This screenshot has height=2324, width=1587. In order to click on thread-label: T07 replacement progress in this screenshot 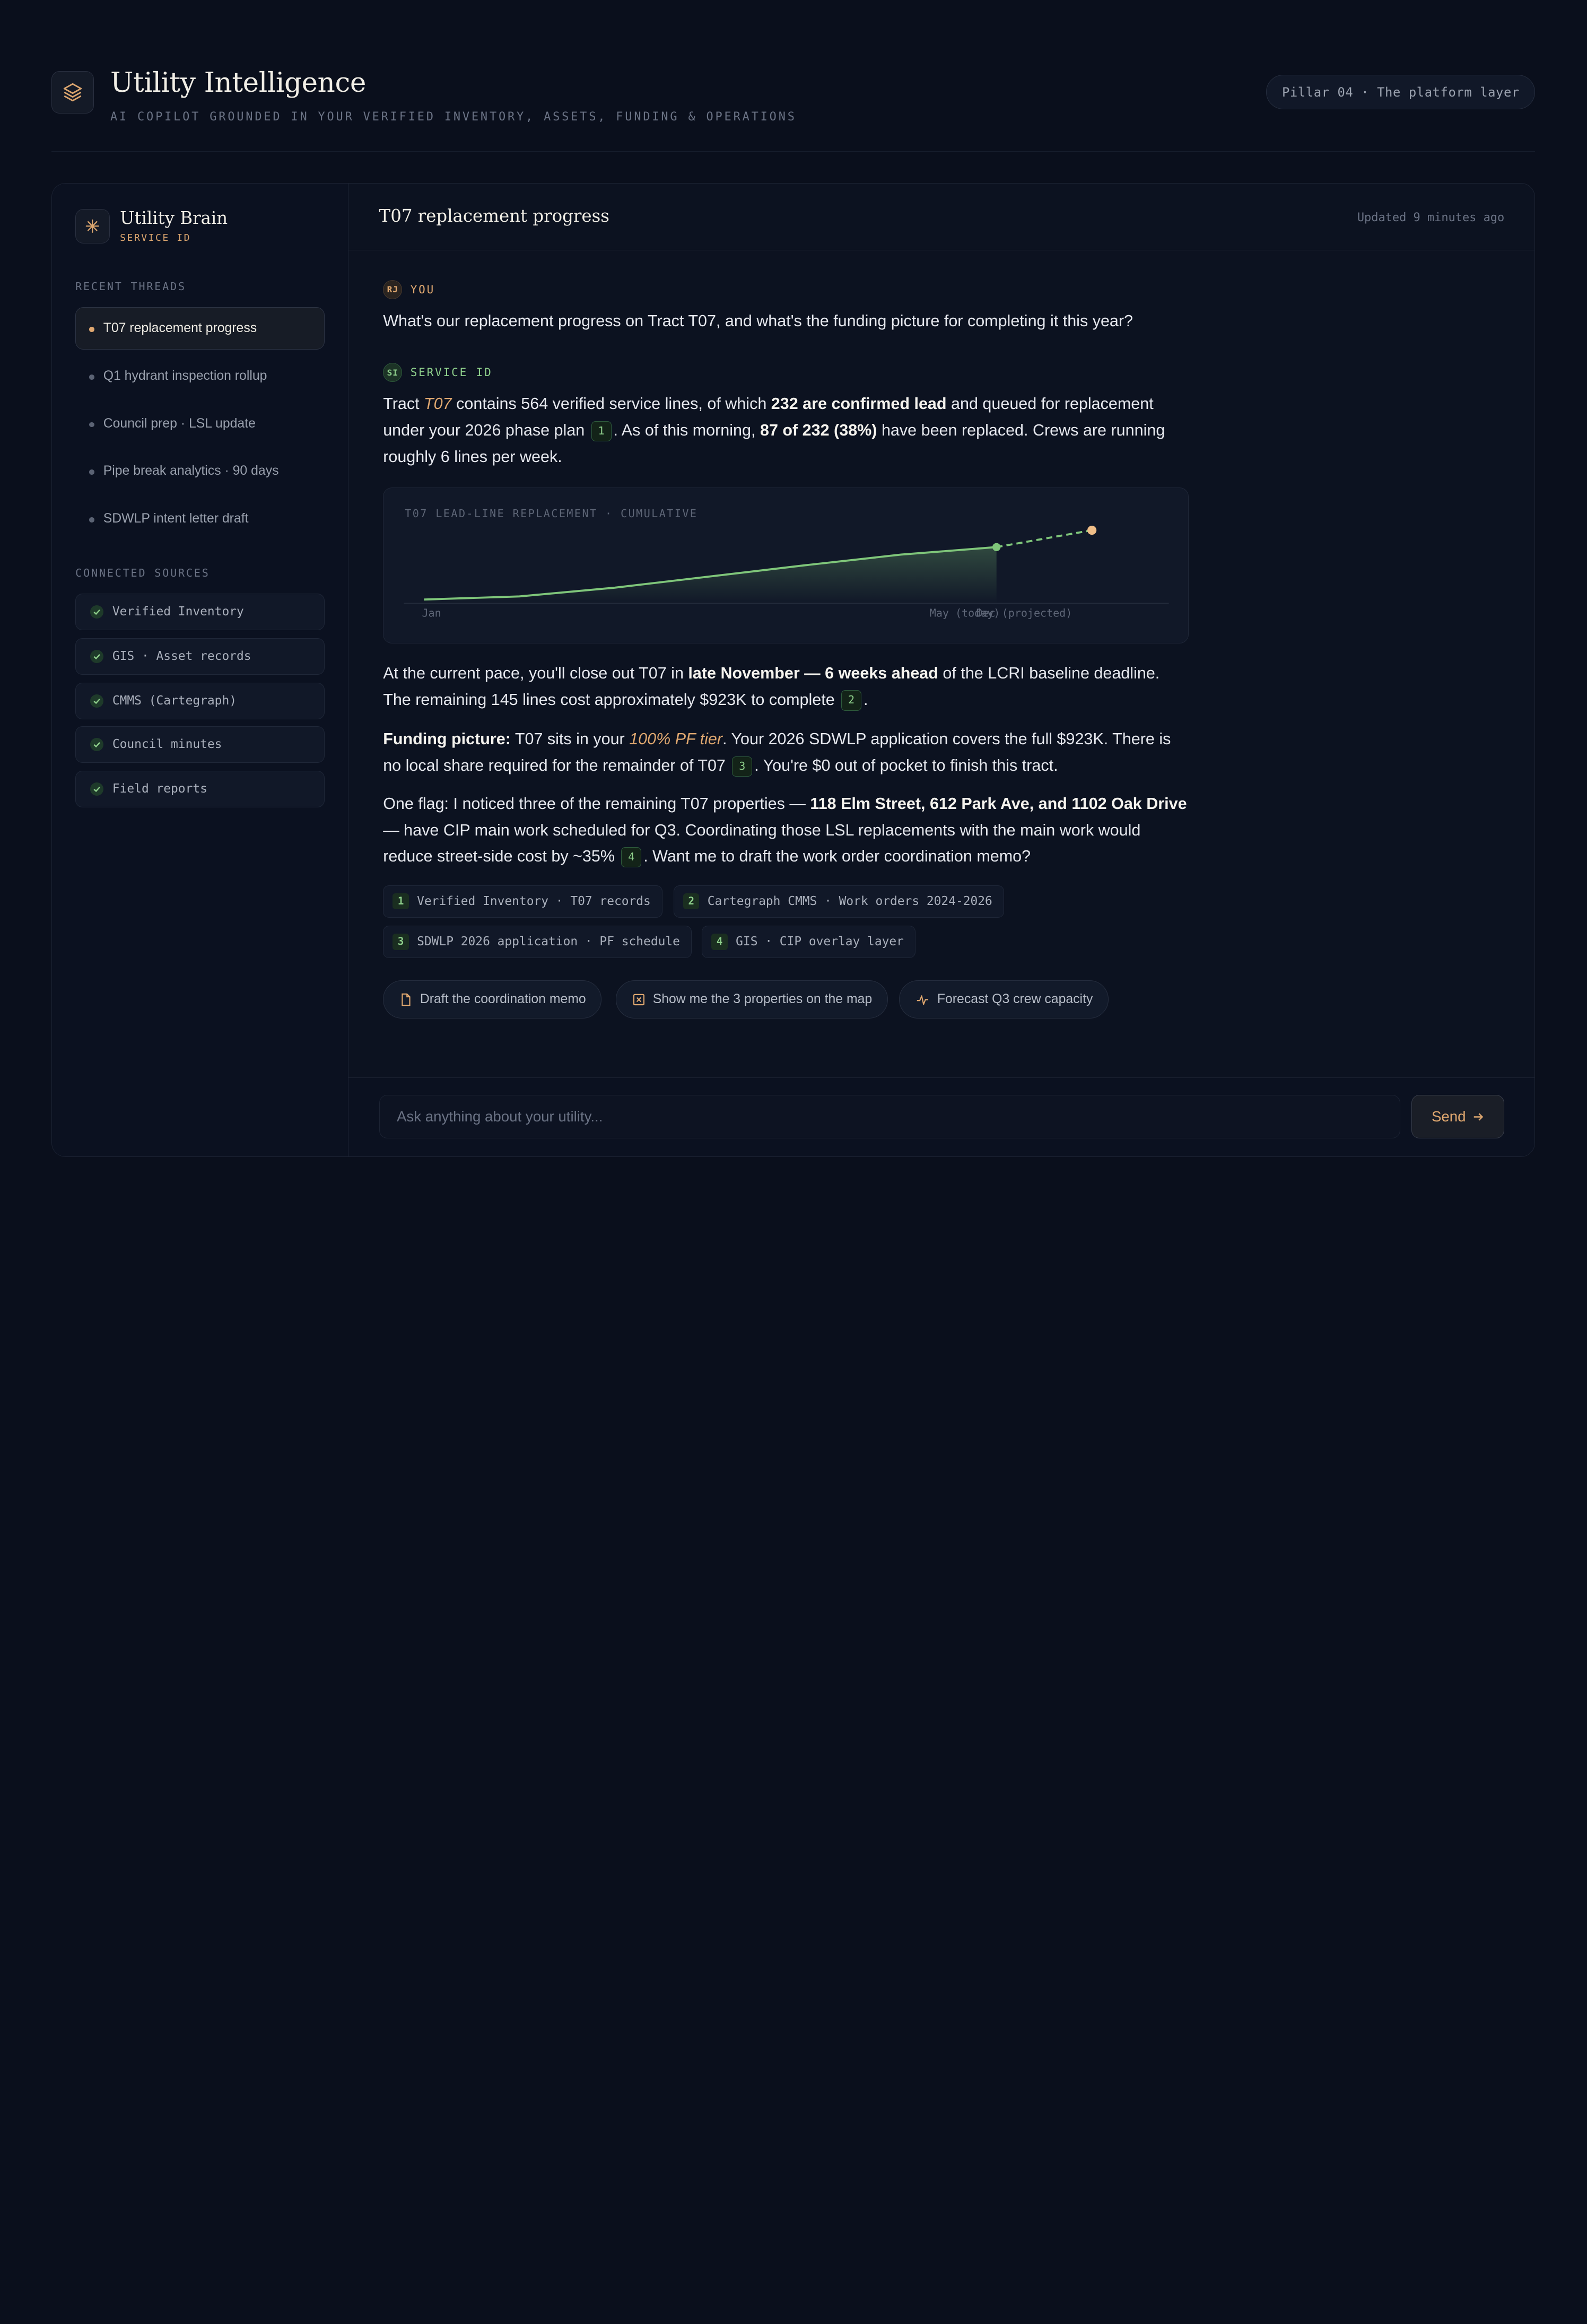, I will do `click(180, 328)`.